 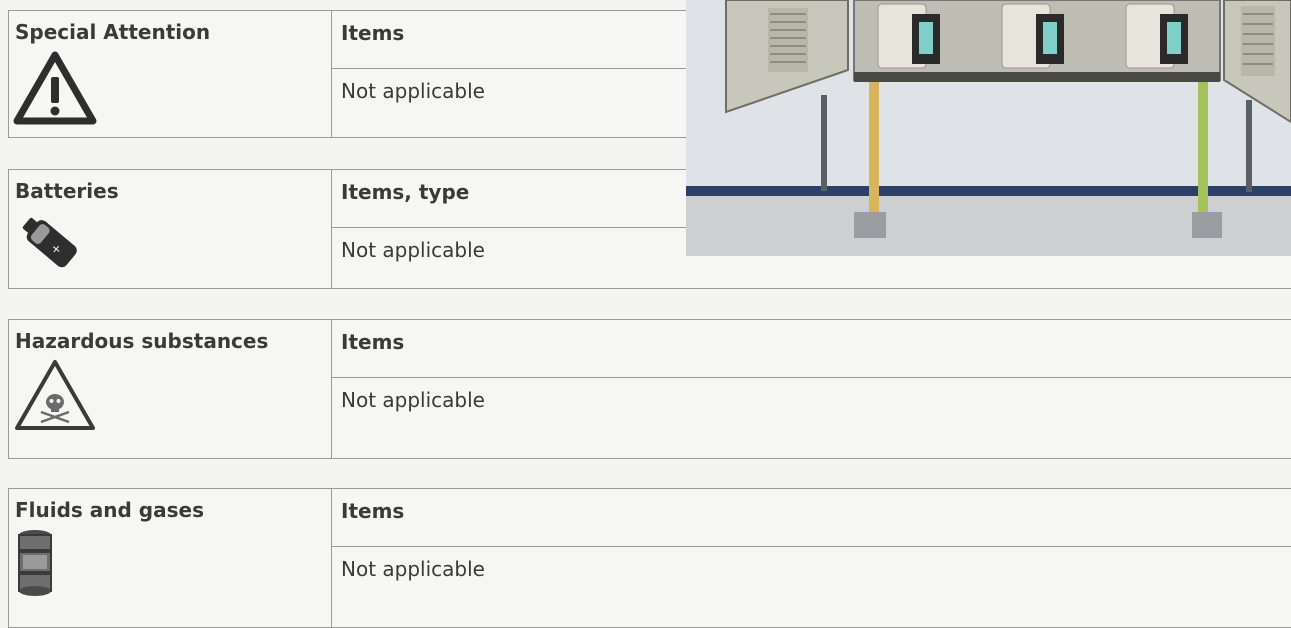 What do you see at coordinates (55, 90) in the screenshot?
I see `warning-triangle-icon` at bounding box center [55, 90].